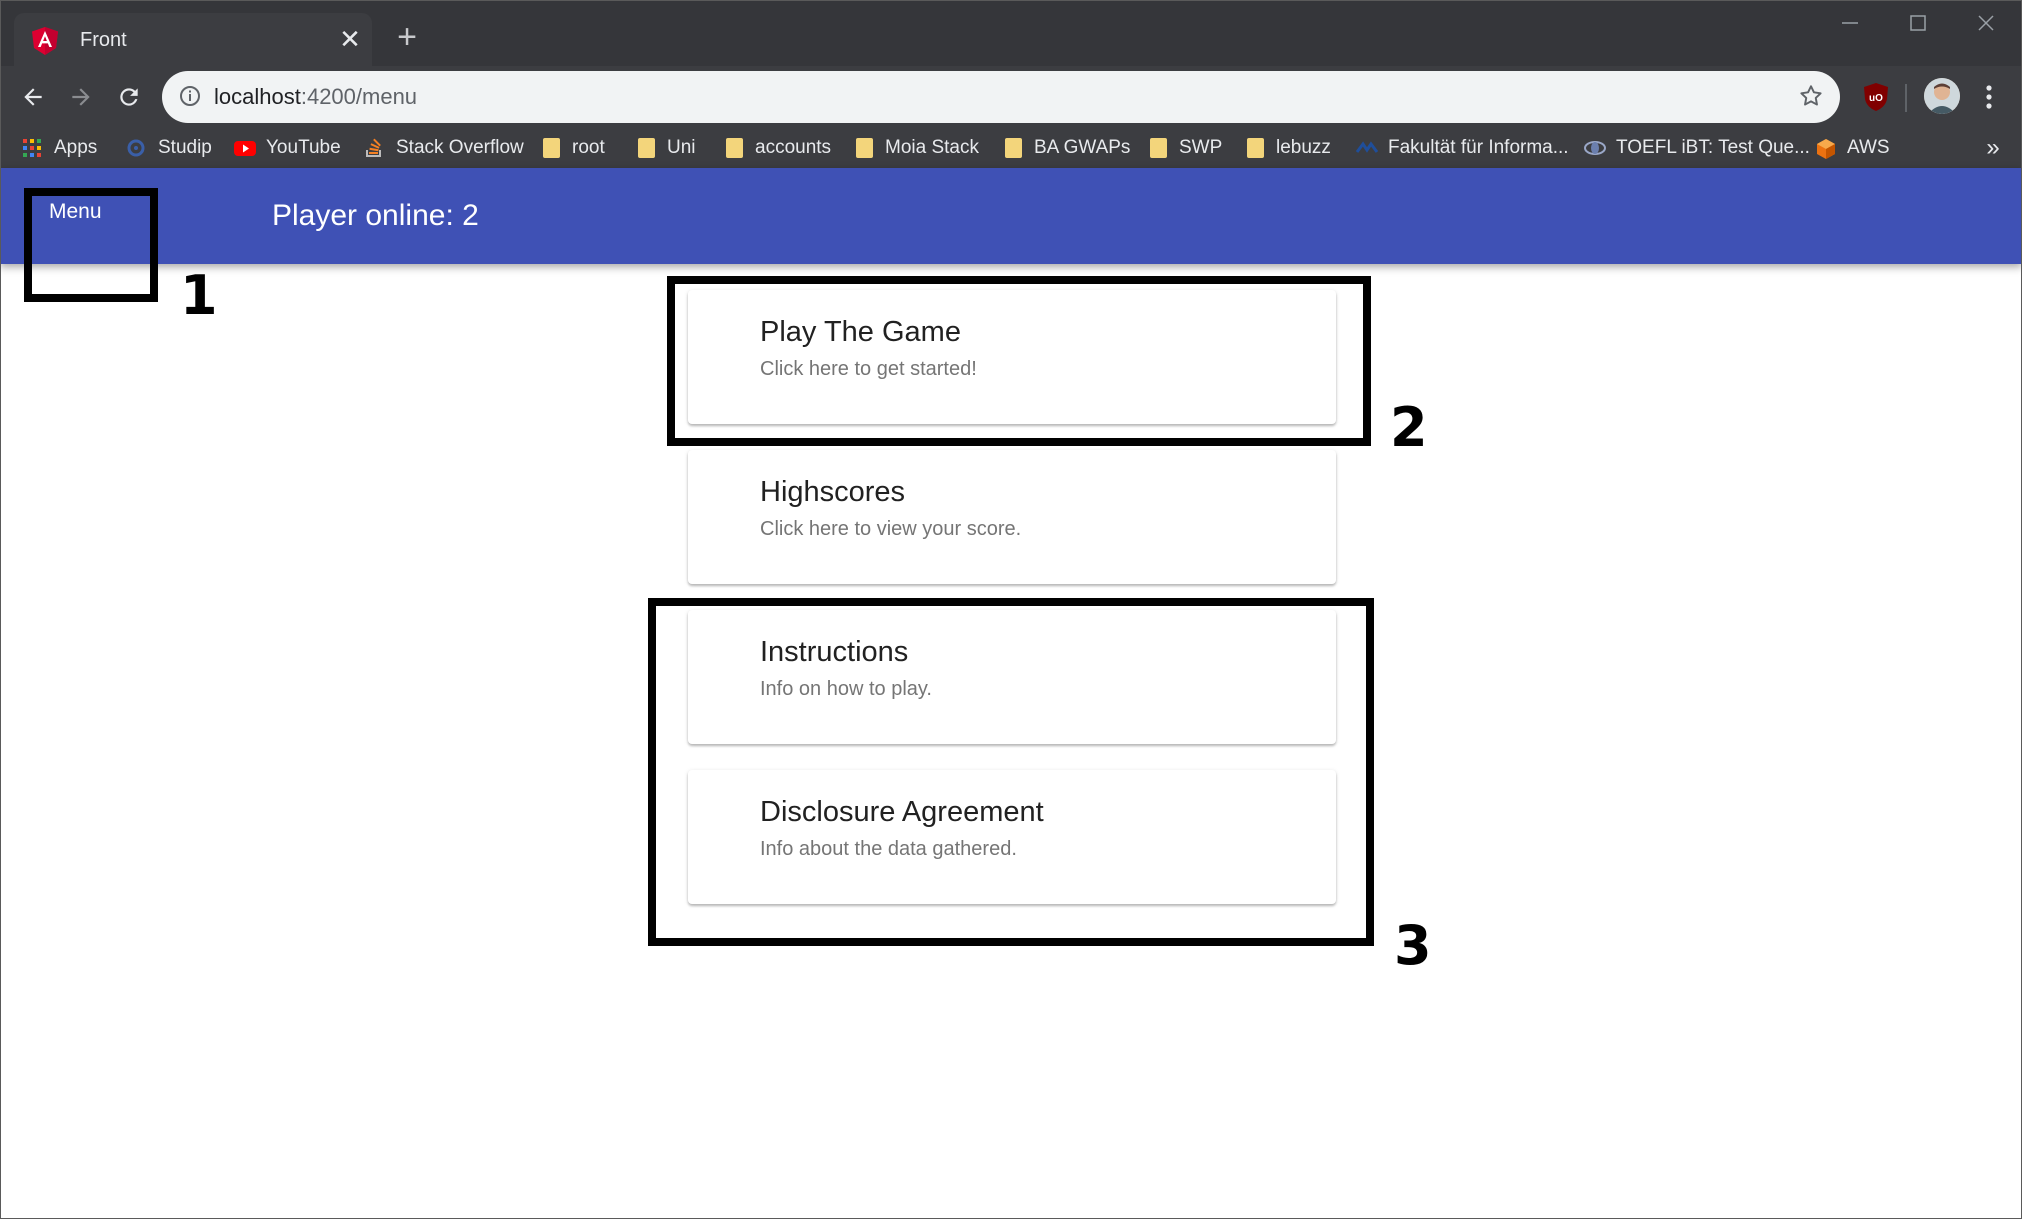 Image resolution: width=2022 pixels, height=1219 pixels. Describe the element at coordinates (891, 529) in the screenshot. I see `card-subtitle: Click here to view your score.` at that location.